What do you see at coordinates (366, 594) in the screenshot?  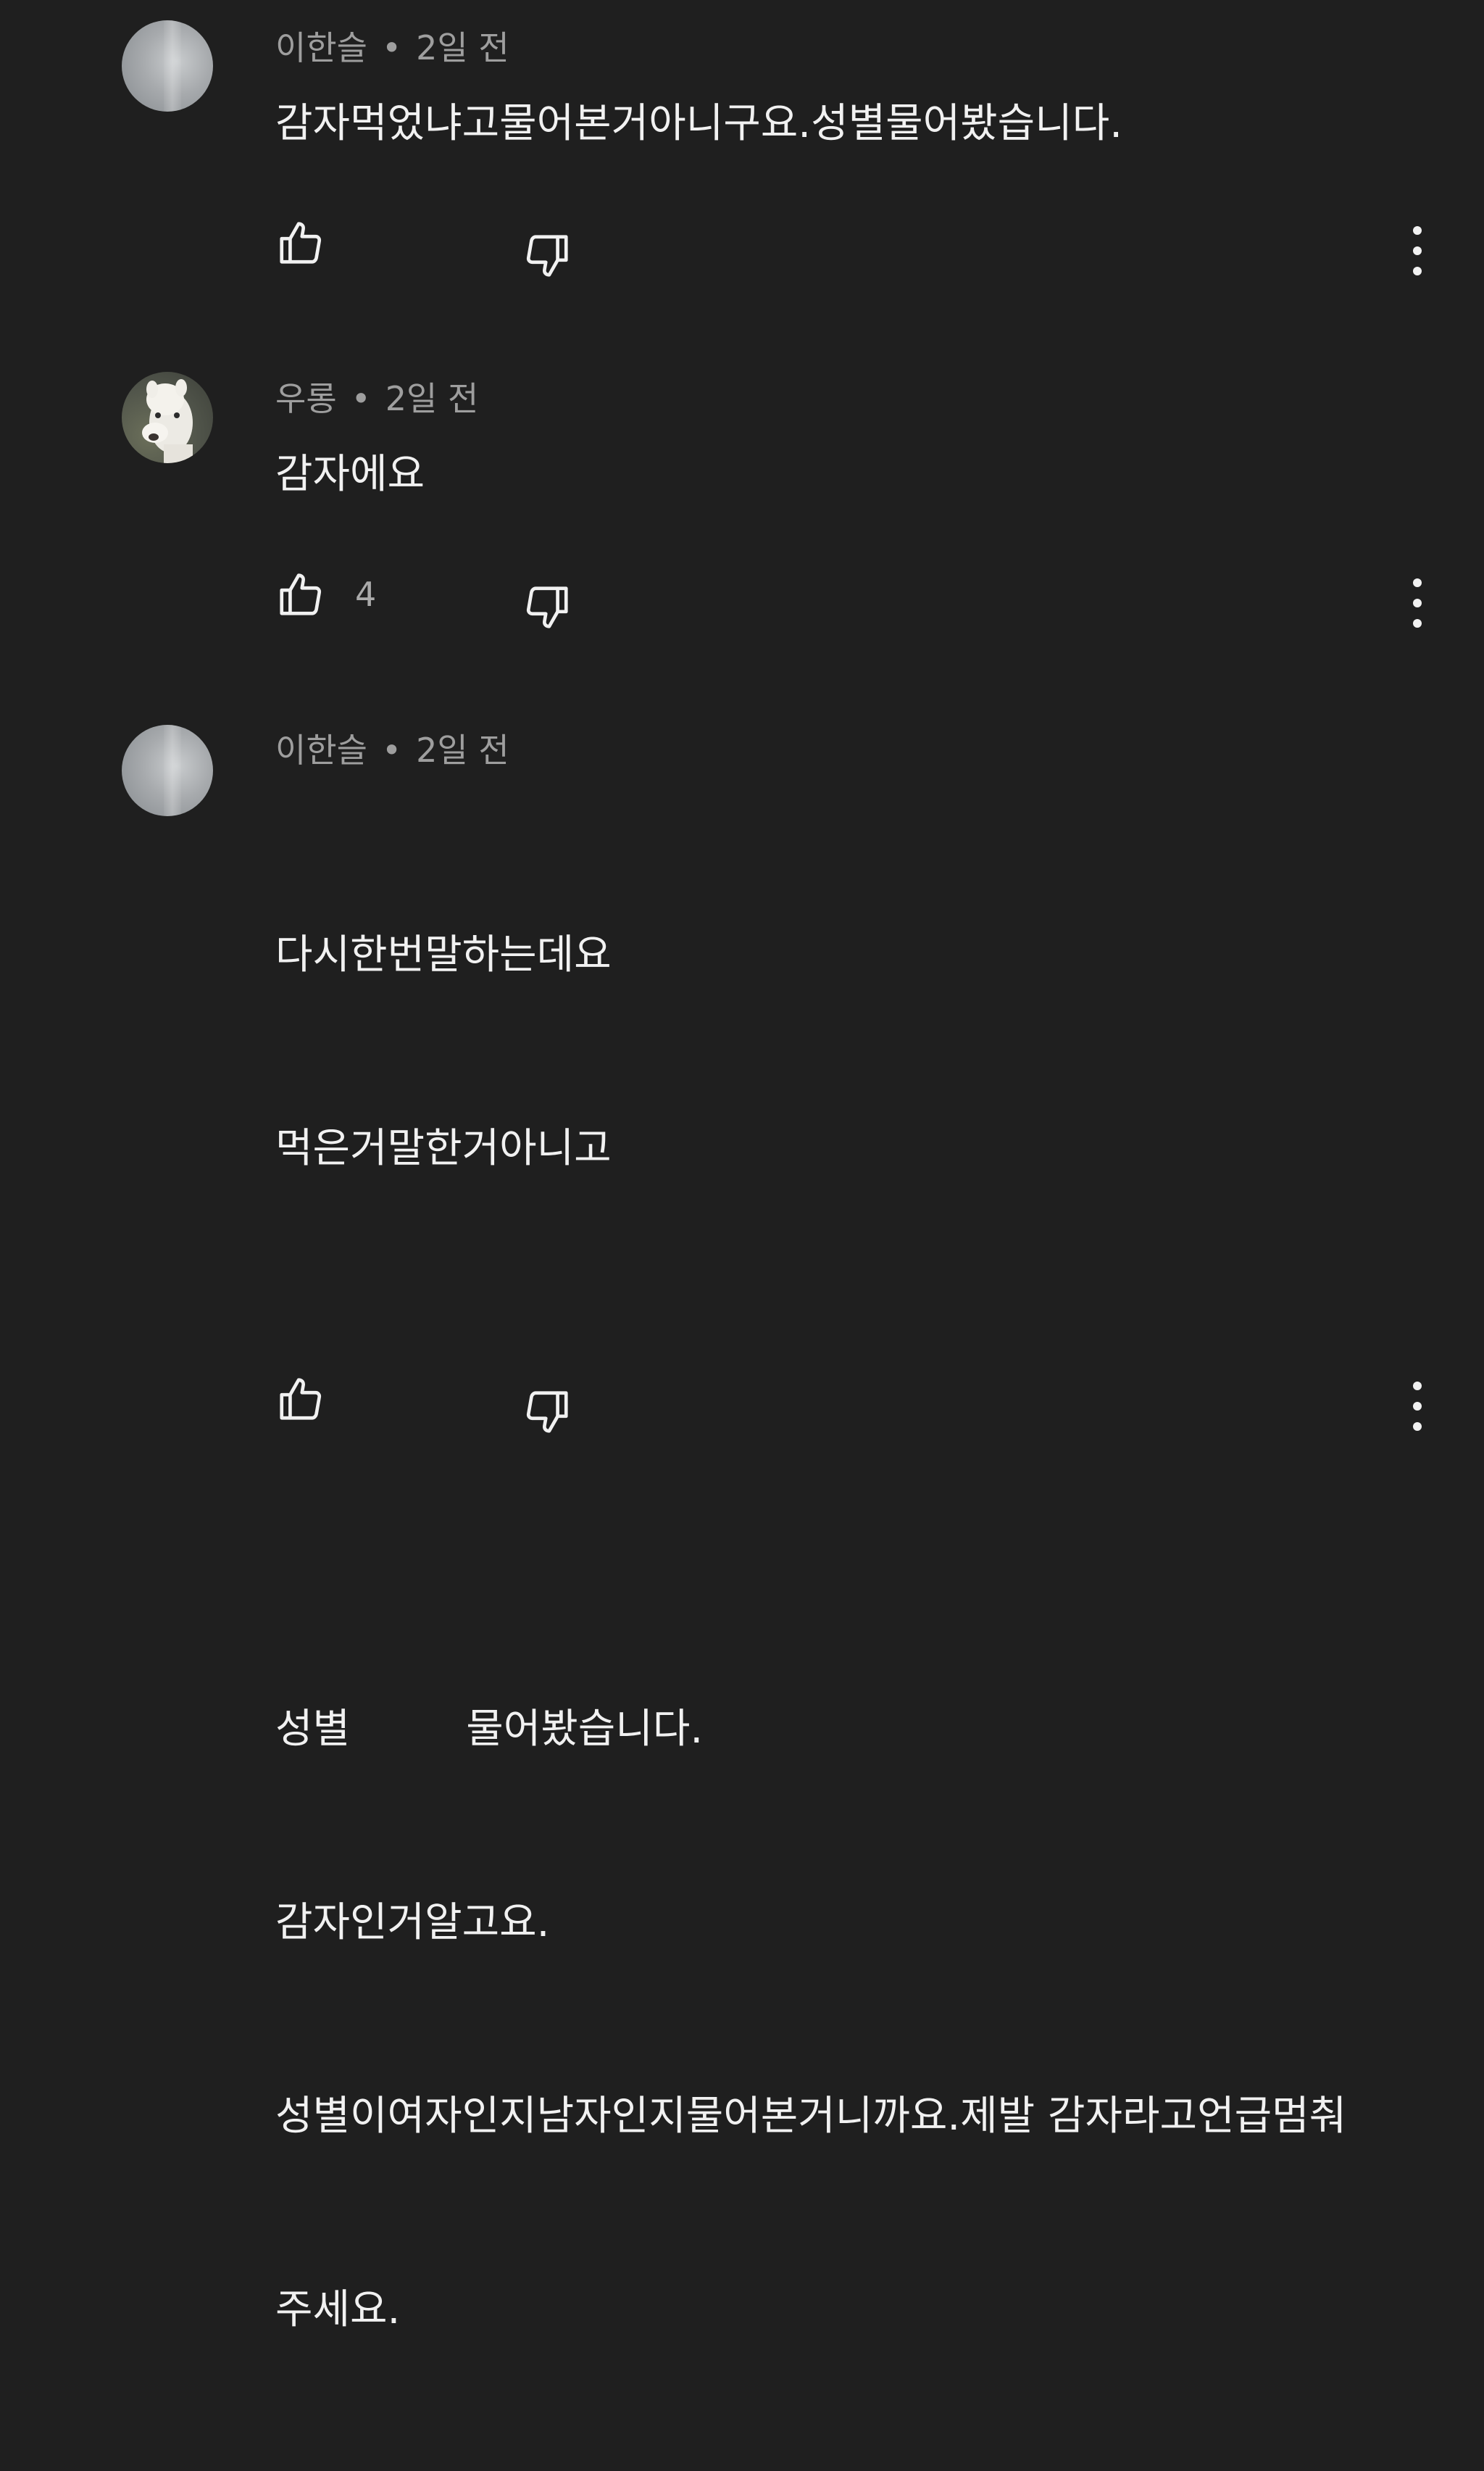 I see `like-count: 4` at bounding box center [366, 594].